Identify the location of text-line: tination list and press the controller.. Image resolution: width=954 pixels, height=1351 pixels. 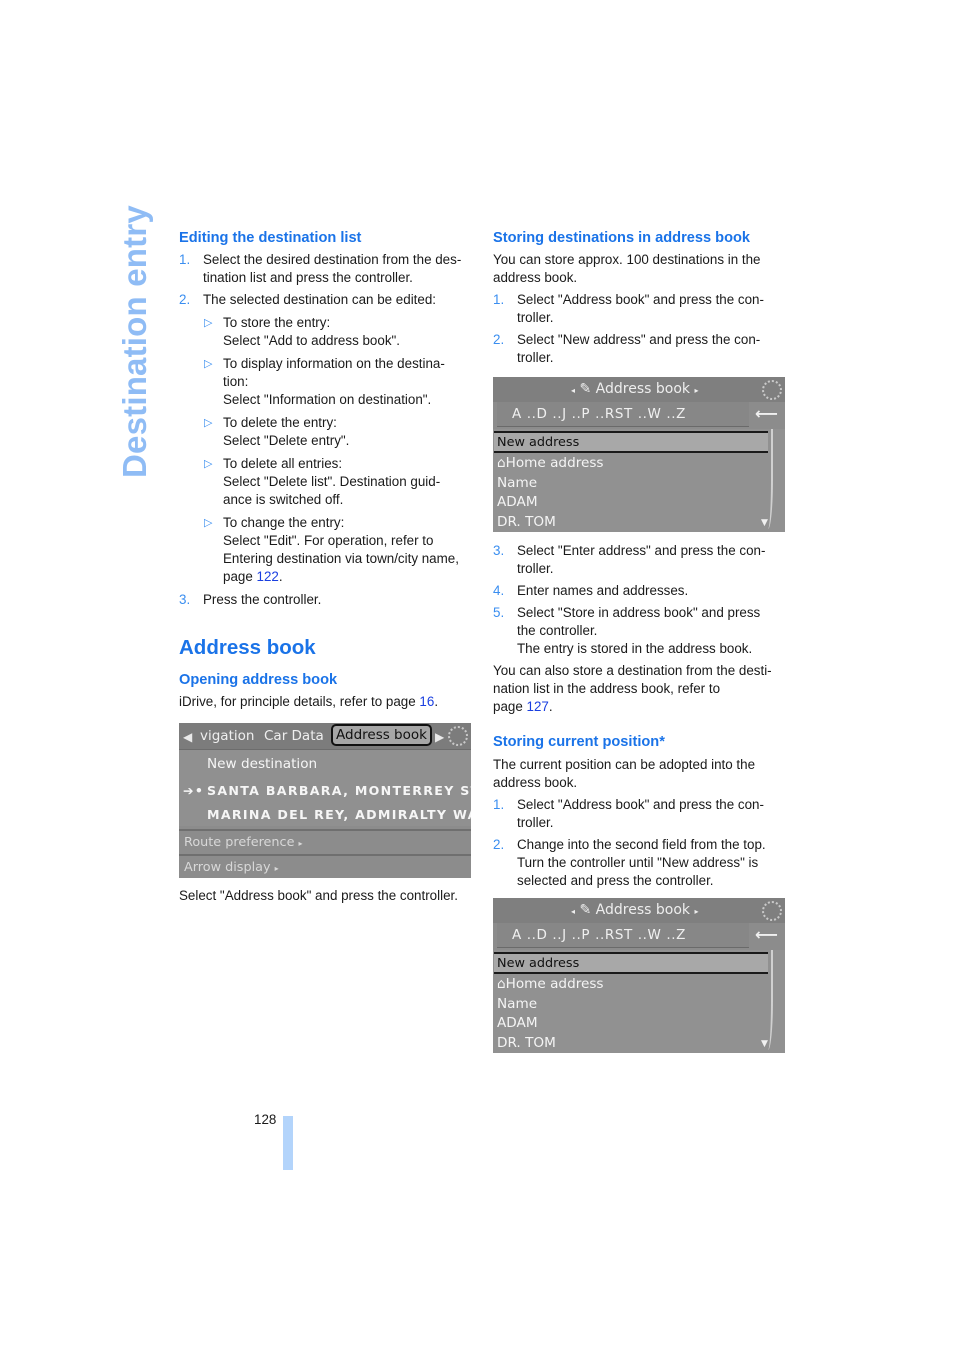
(308, 277).